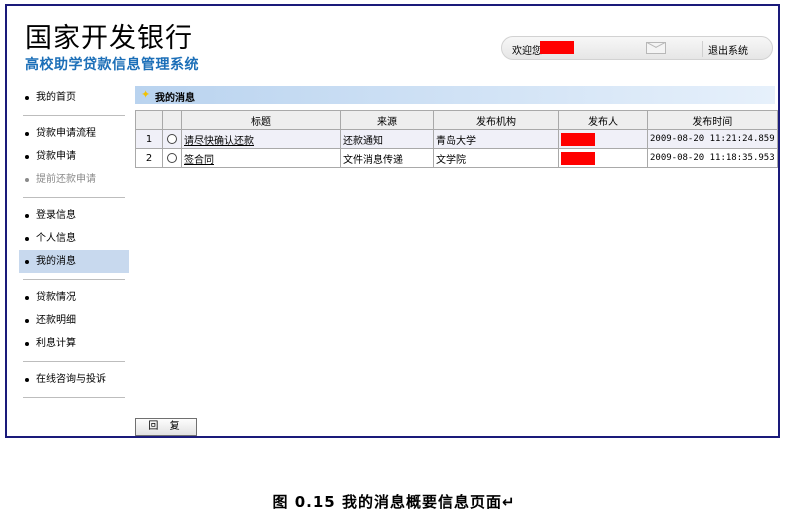  What do you see at coordinates (149, 120) in the screenshot?
I see `col-header-num` at bounding box center [149, 120].